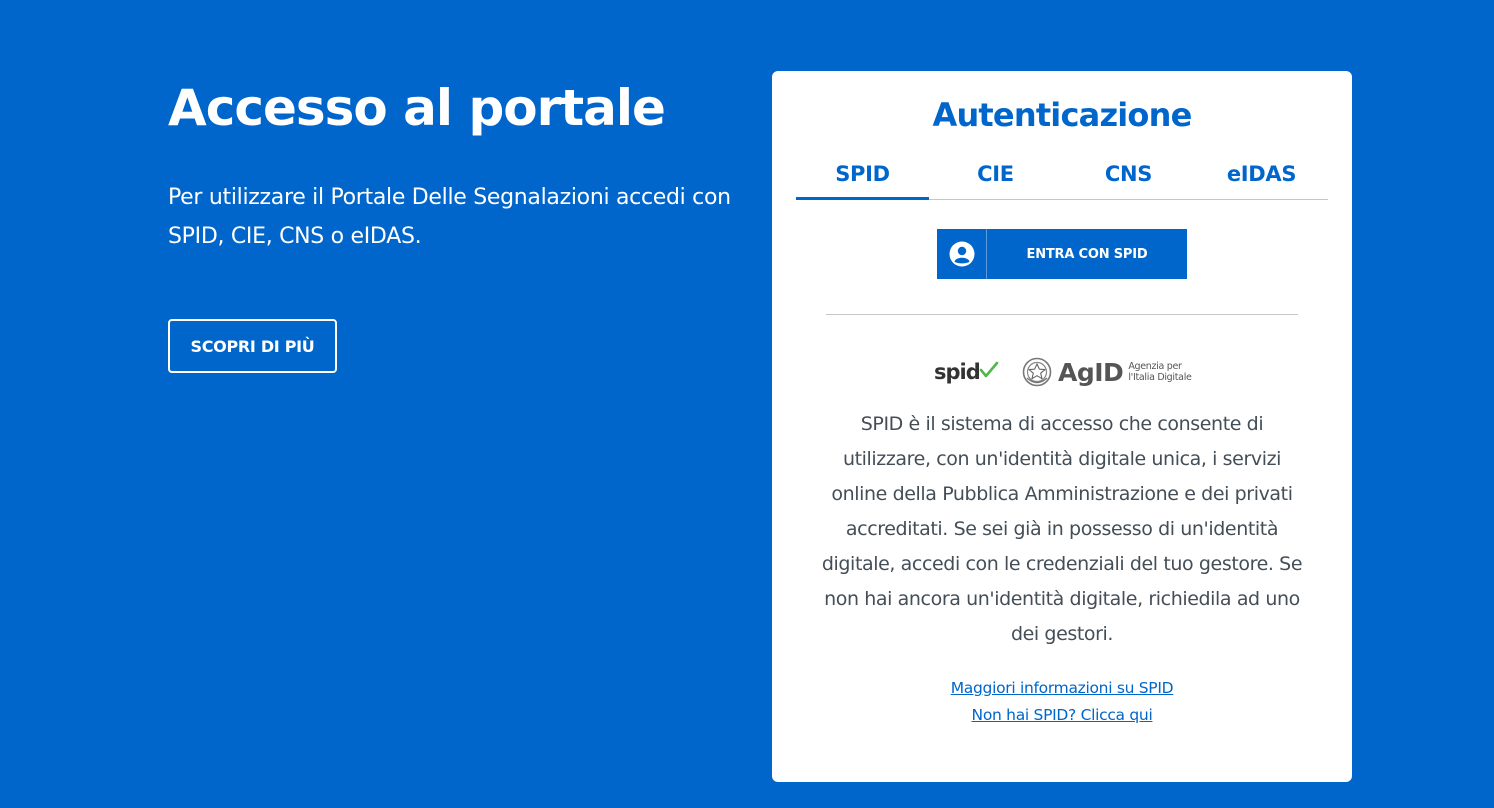 The width and height of the screenshot is (1494, 808). What do you see at coordinates (1062, 115) in the screenshot?
I see `authentication-title: Autenticazione` at bounding box center [1062, 115].